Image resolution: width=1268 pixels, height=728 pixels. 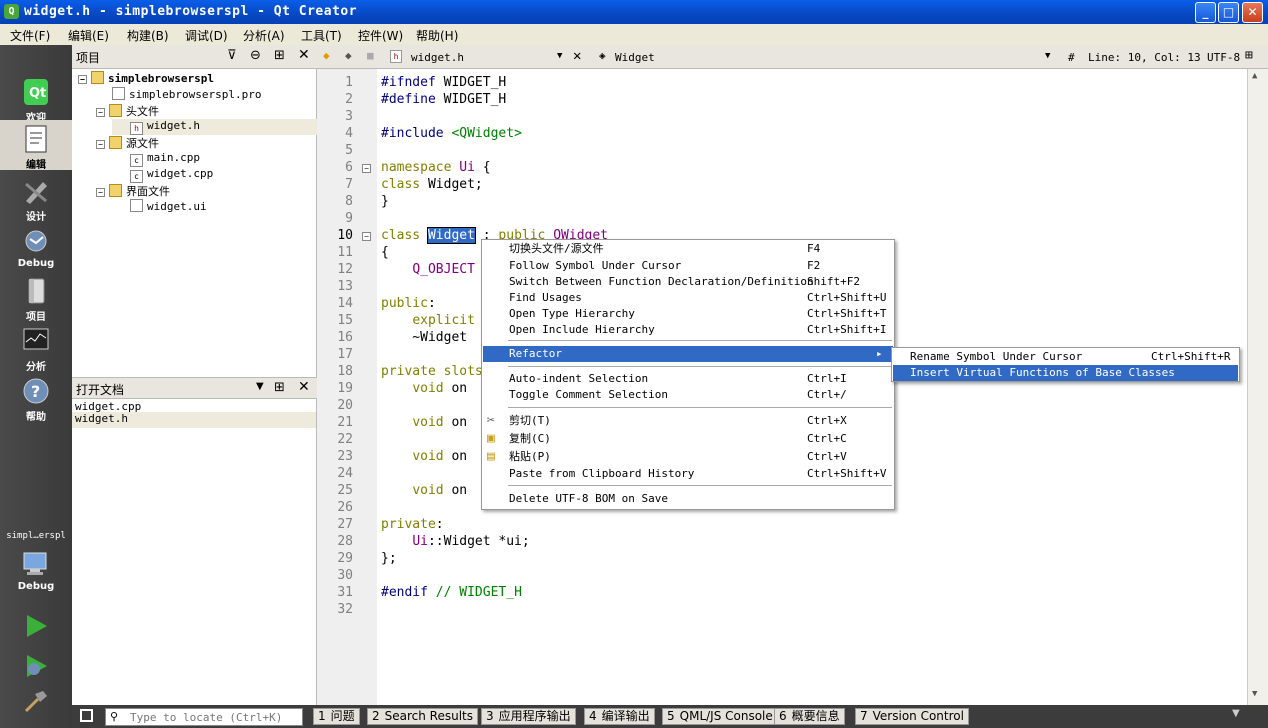 I want to click on mode-welcome: Qt 欢迎, so click(x=36, y=98).